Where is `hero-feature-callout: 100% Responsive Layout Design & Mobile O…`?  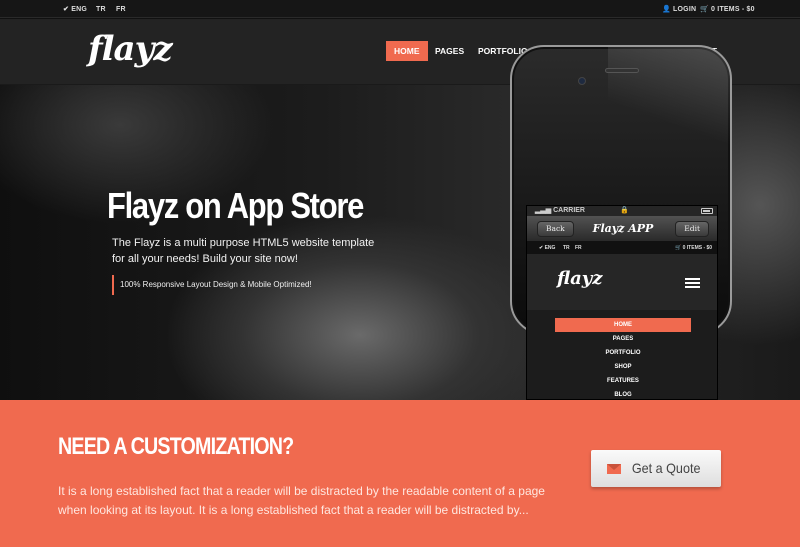 hero-feature-callout: 100% Responsive Layout Design & Mobile O… is located at coordinates (212, 285).